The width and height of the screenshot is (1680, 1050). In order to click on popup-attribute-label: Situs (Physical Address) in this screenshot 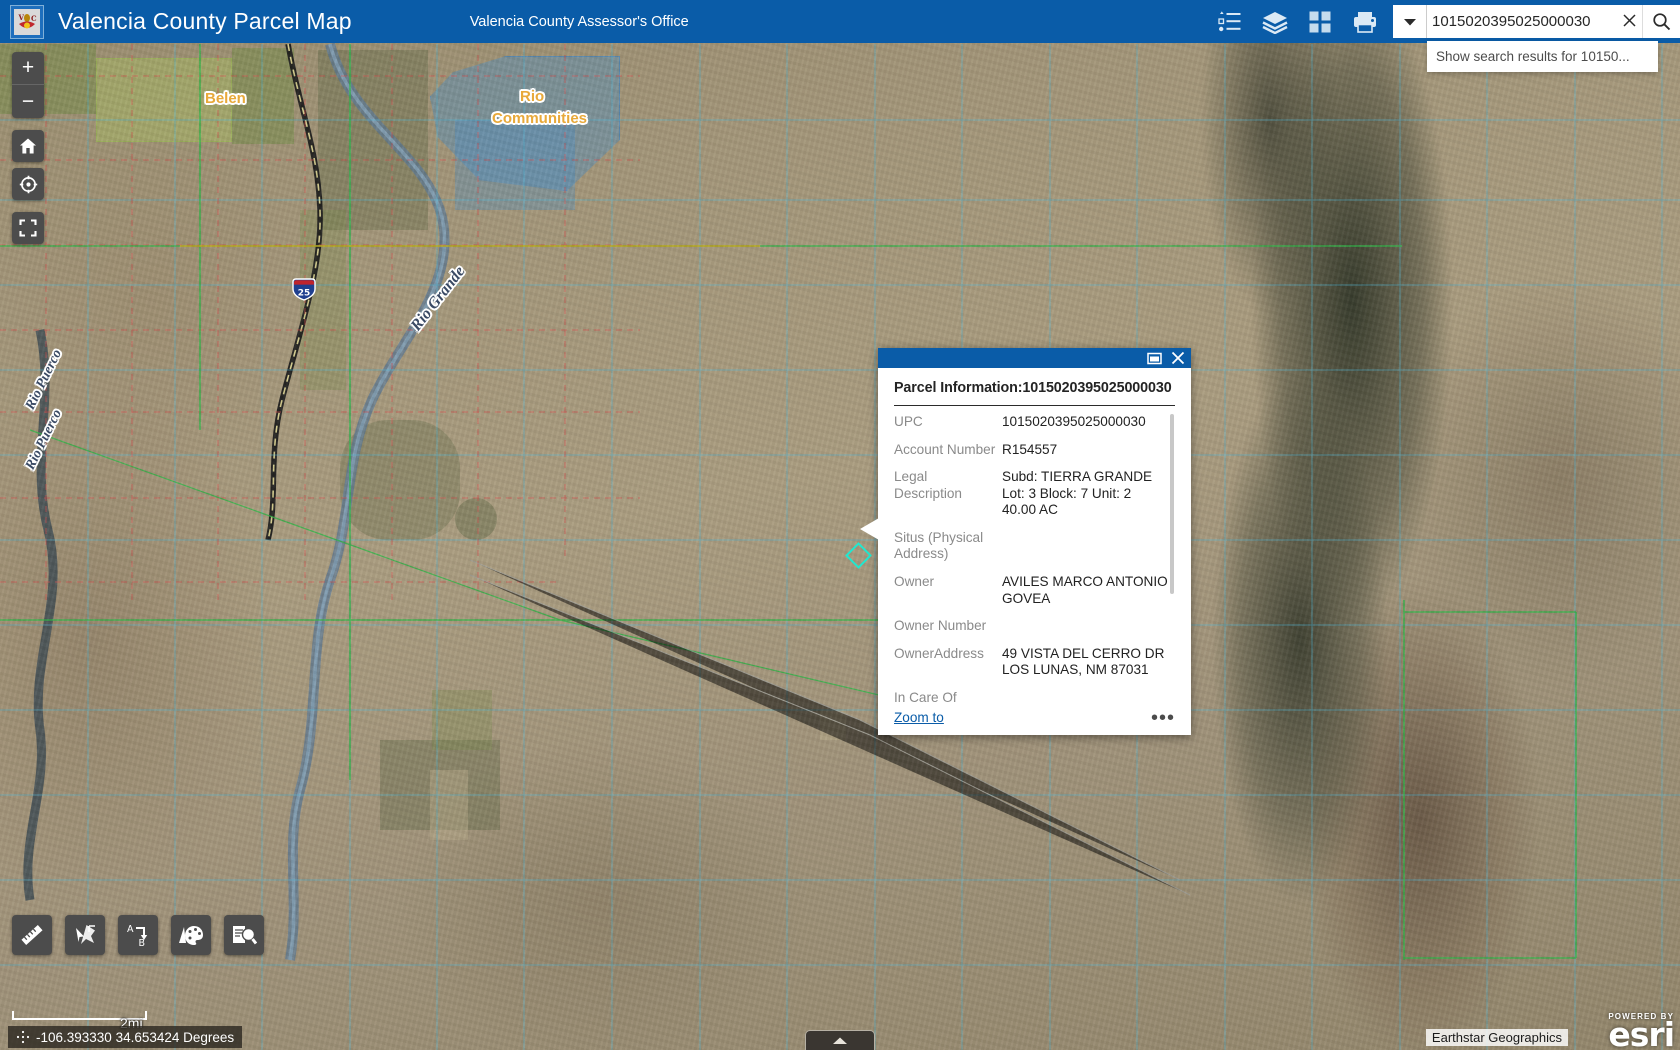, I will do `click(939, 545)`.